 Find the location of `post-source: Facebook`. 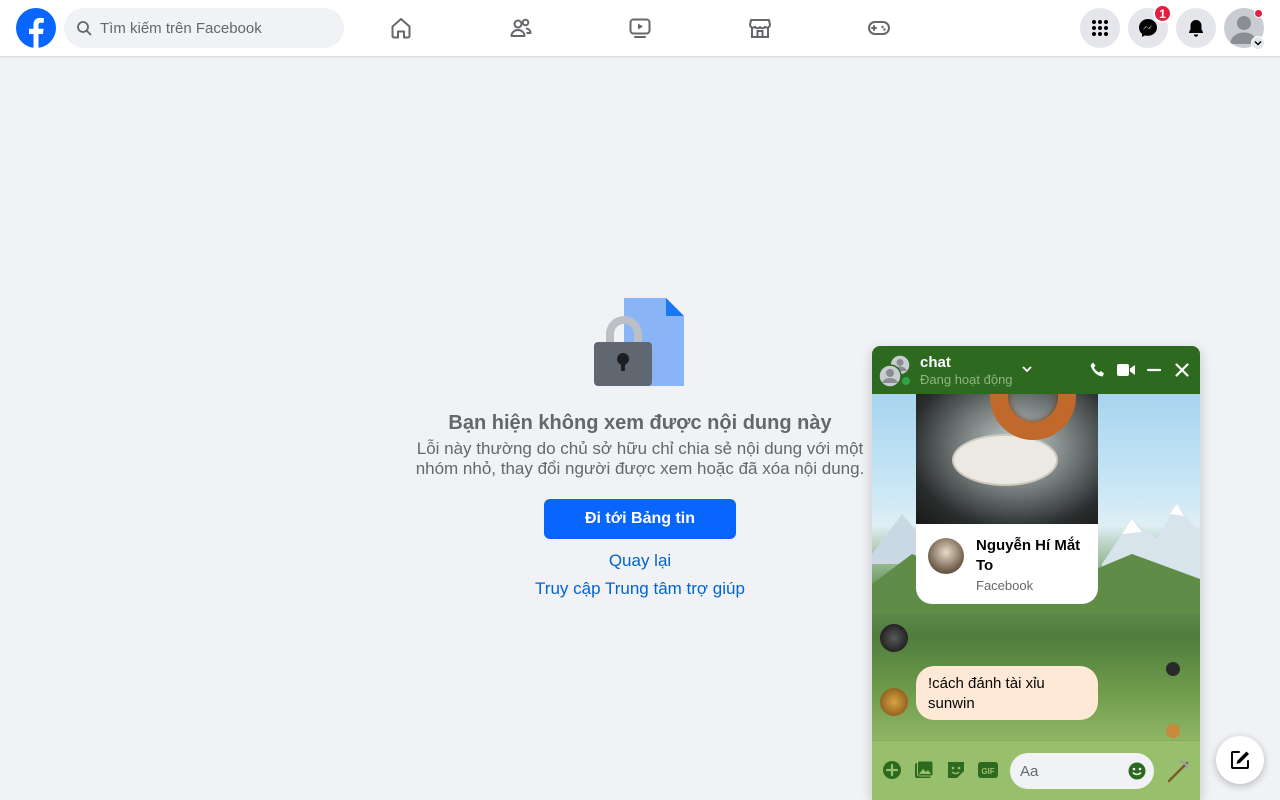

post-source: Facebook is located at coordinates (1005, 585).